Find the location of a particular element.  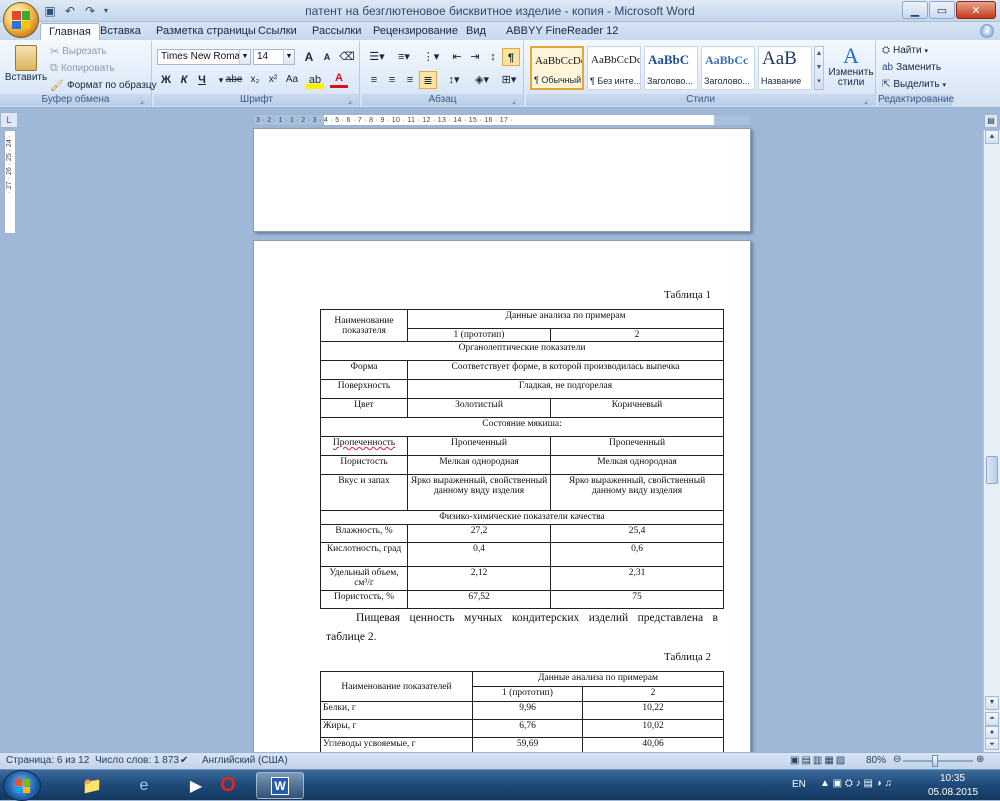

justify-icon: ≣ is located at coordinates (428, 80).